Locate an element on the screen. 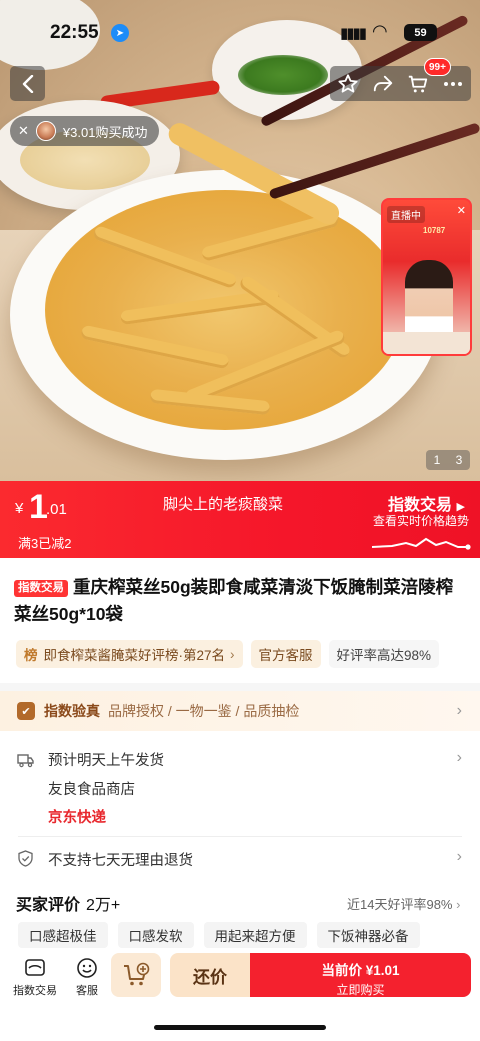 This screenshot has width=480, height=1041. review-tags: 口感超极佳 口感发软 用起来超方便 下饭神器必备 is located at coordinates (219, 935).